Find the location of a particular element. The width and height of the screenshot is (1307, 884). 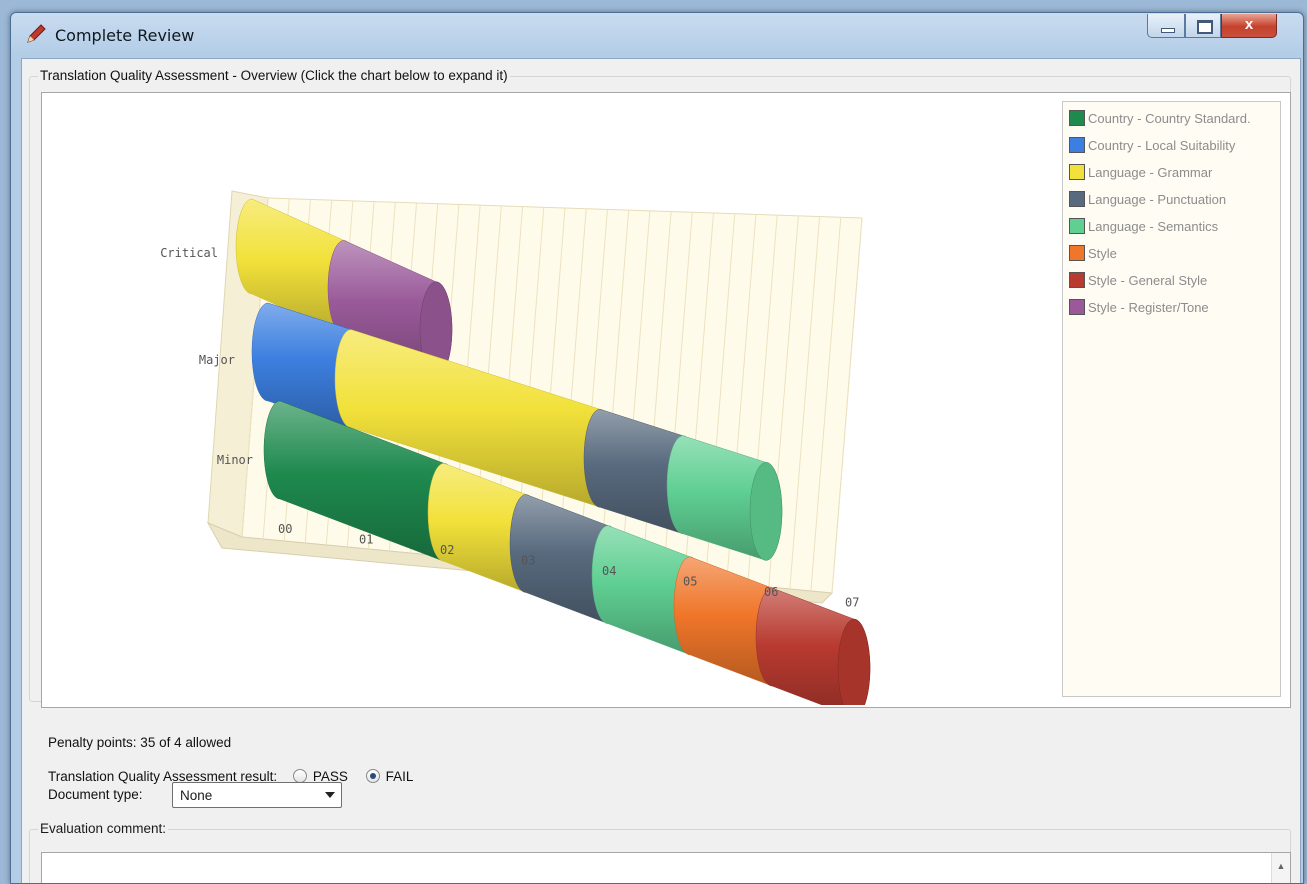

maximize-button is located at coordinates (1203, 26).